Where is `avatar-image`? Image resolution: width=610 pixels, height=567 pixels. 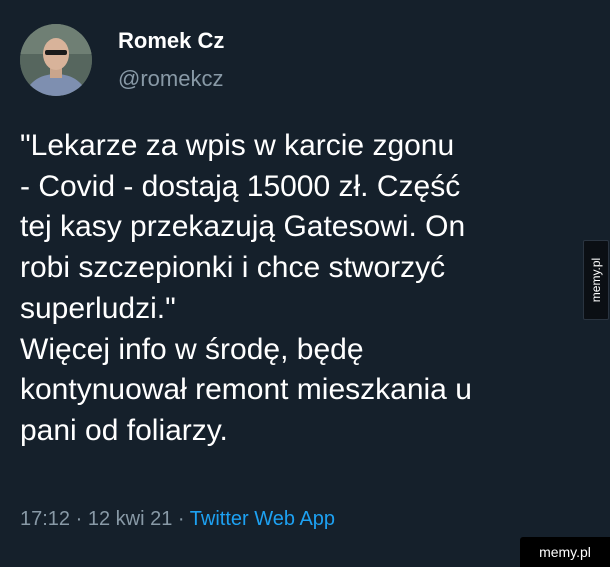
avatar-image is located at coordinates (56, 60).